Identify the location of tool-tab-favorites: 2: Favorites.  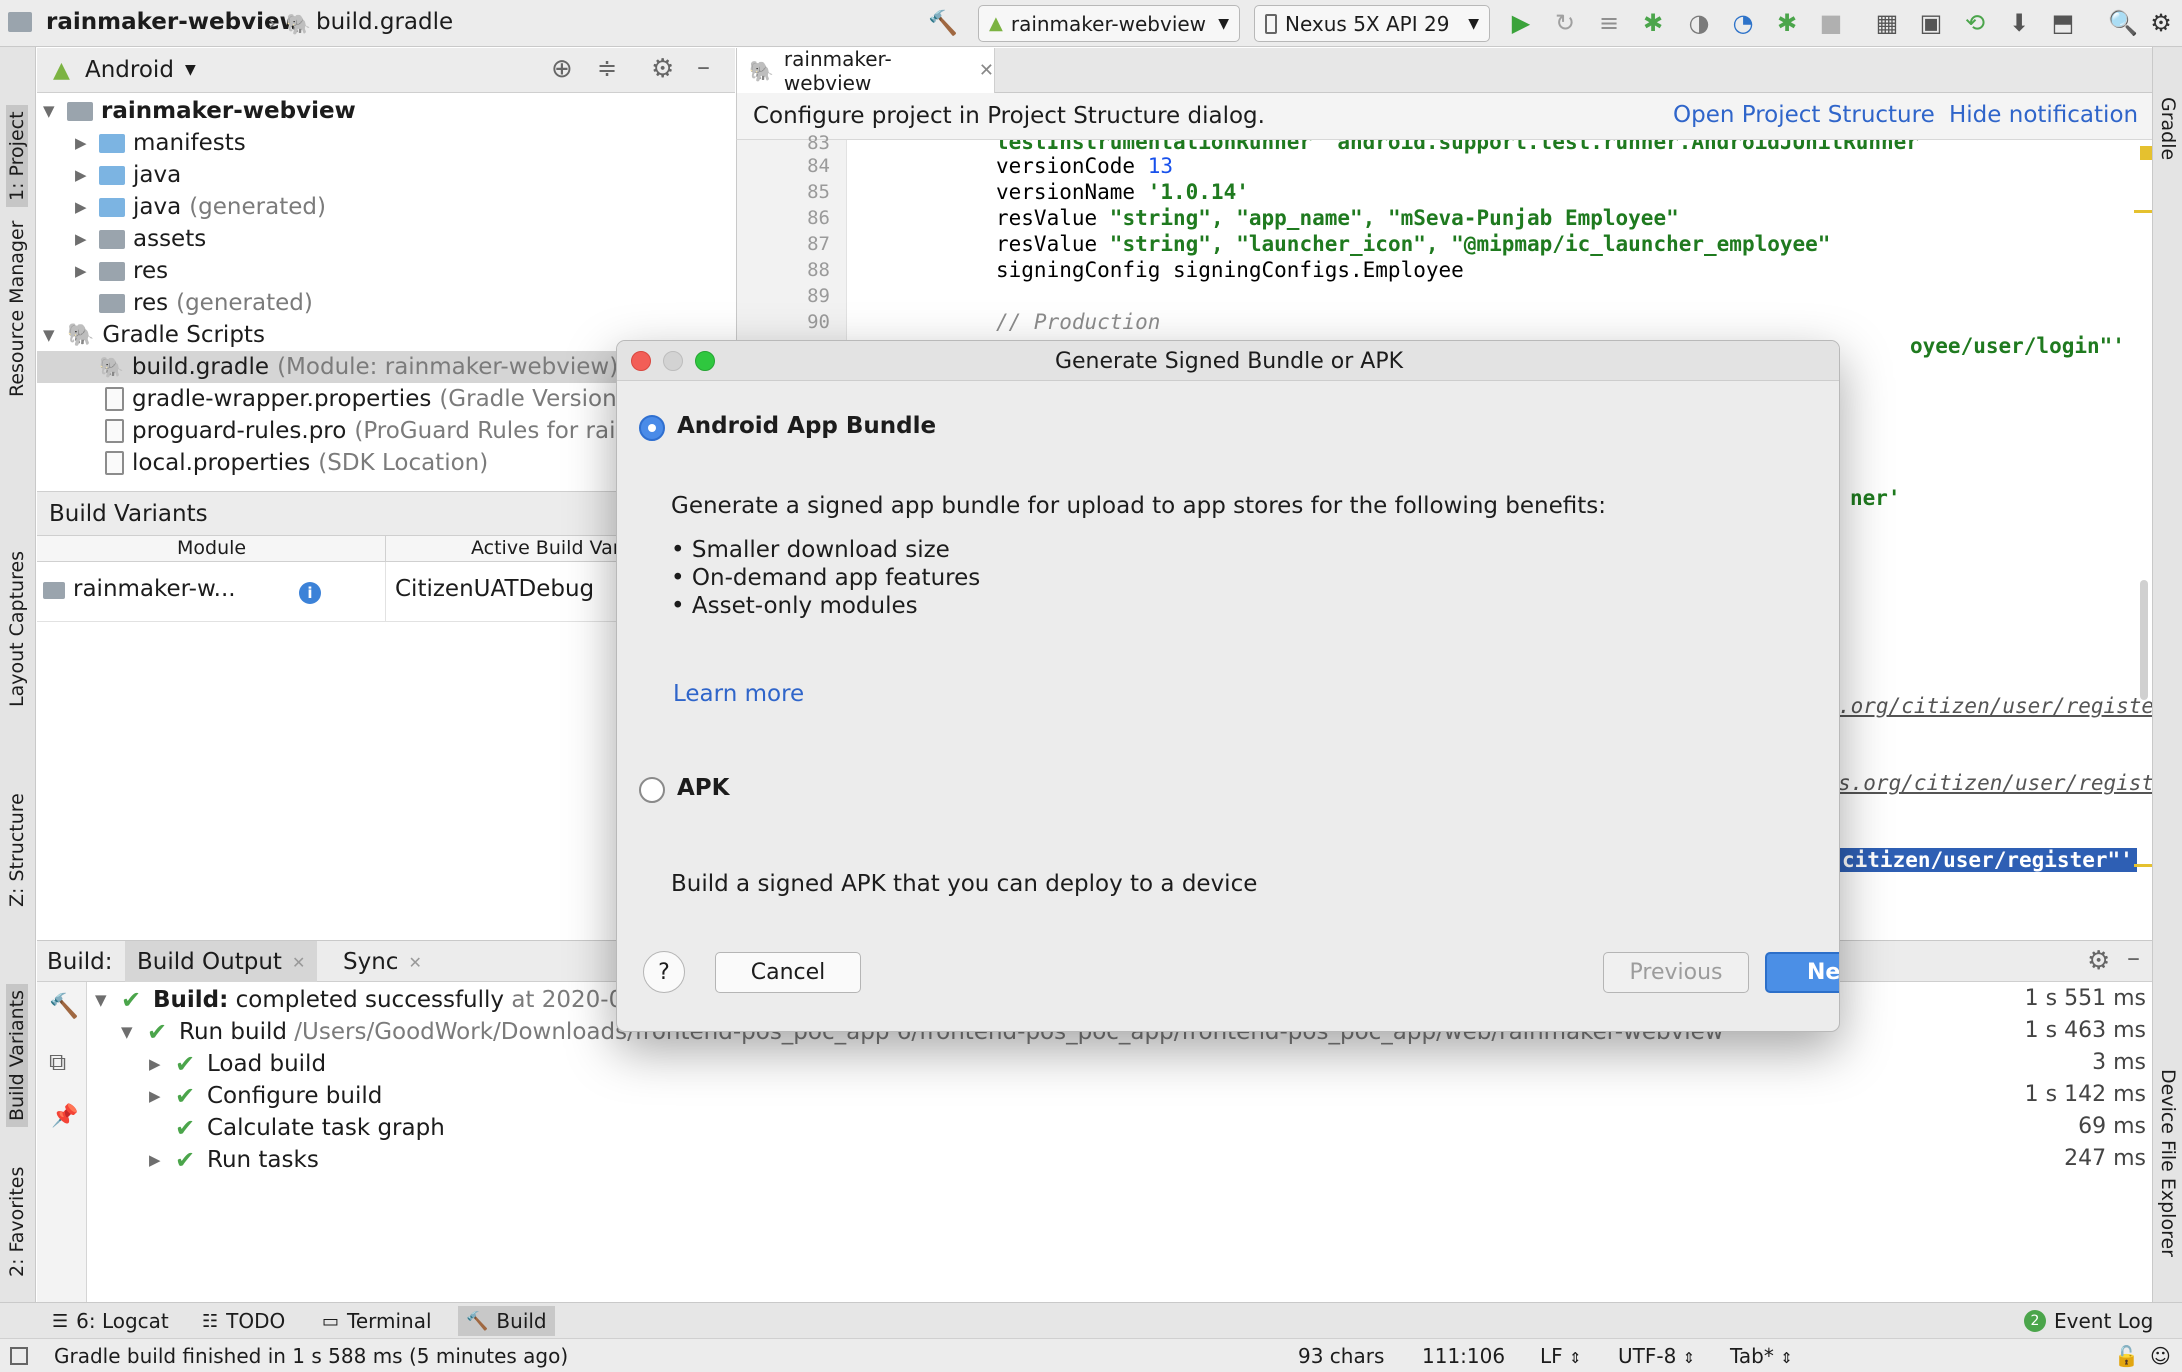
(17, 1222).